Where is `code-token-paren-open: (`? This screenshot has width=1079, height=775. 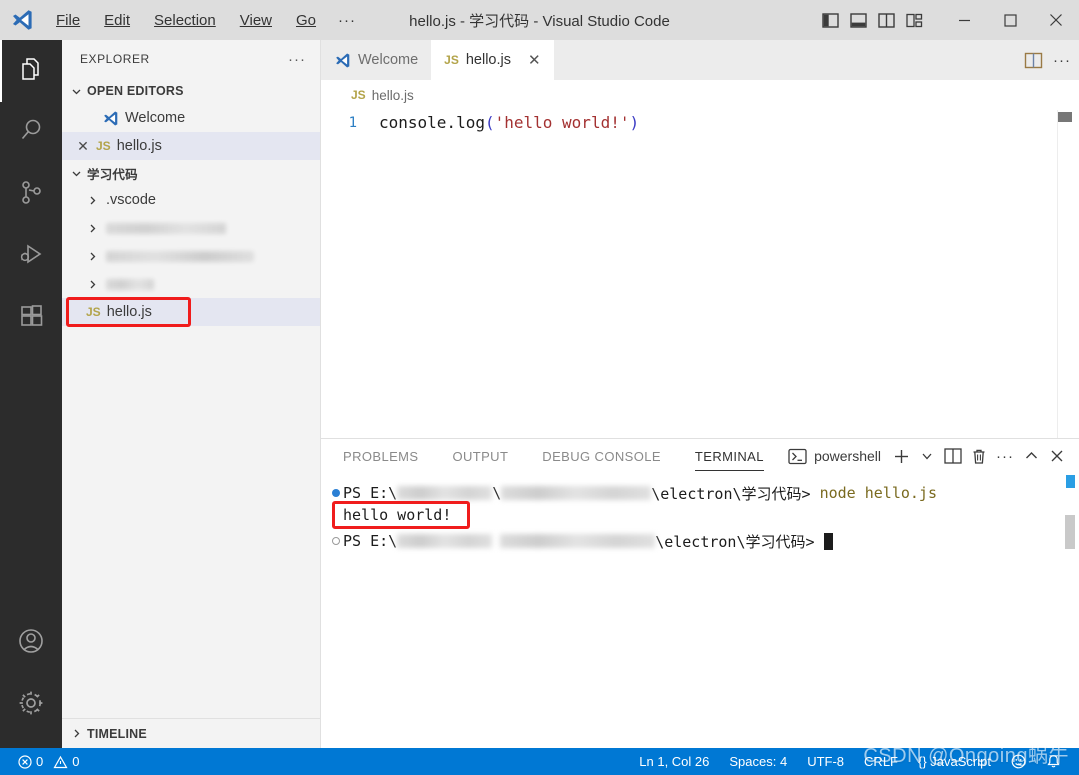
code-token-paren-open: ( is located at coordinates (489, 122).